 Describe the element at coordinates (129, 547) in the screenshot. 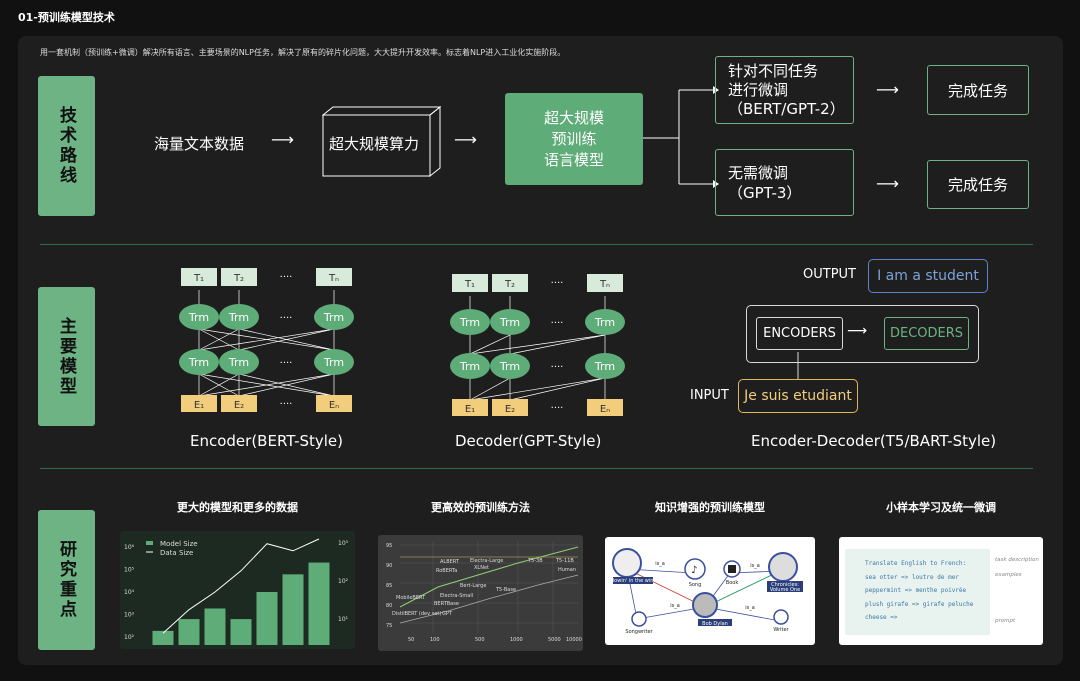

I see `chart-y-tick: 10⁶` at that location.